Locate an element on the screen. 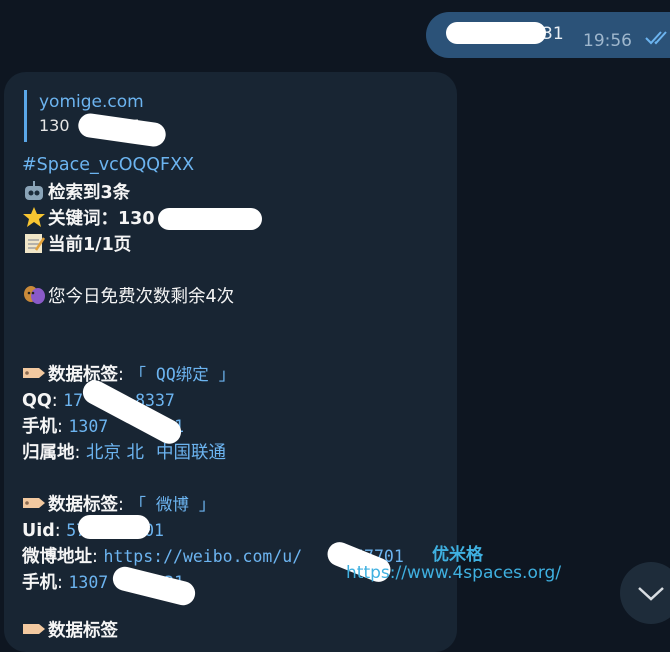 The width and height of the screenshot is (670, 652). field-location: 归属地: 北京 北中国联通 is located at coordinates (124, 453).